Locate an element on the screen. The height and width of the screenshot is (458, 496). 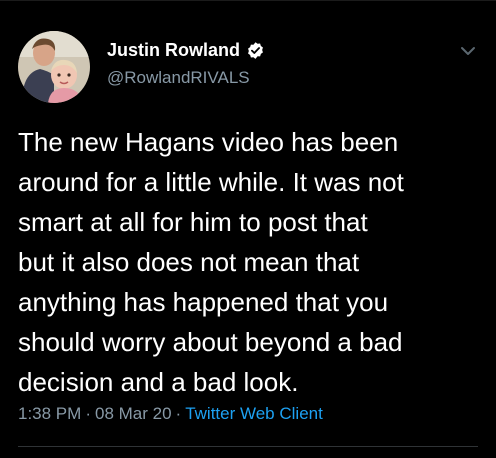
chevron-down-icon is located at coordinates (468, 51).